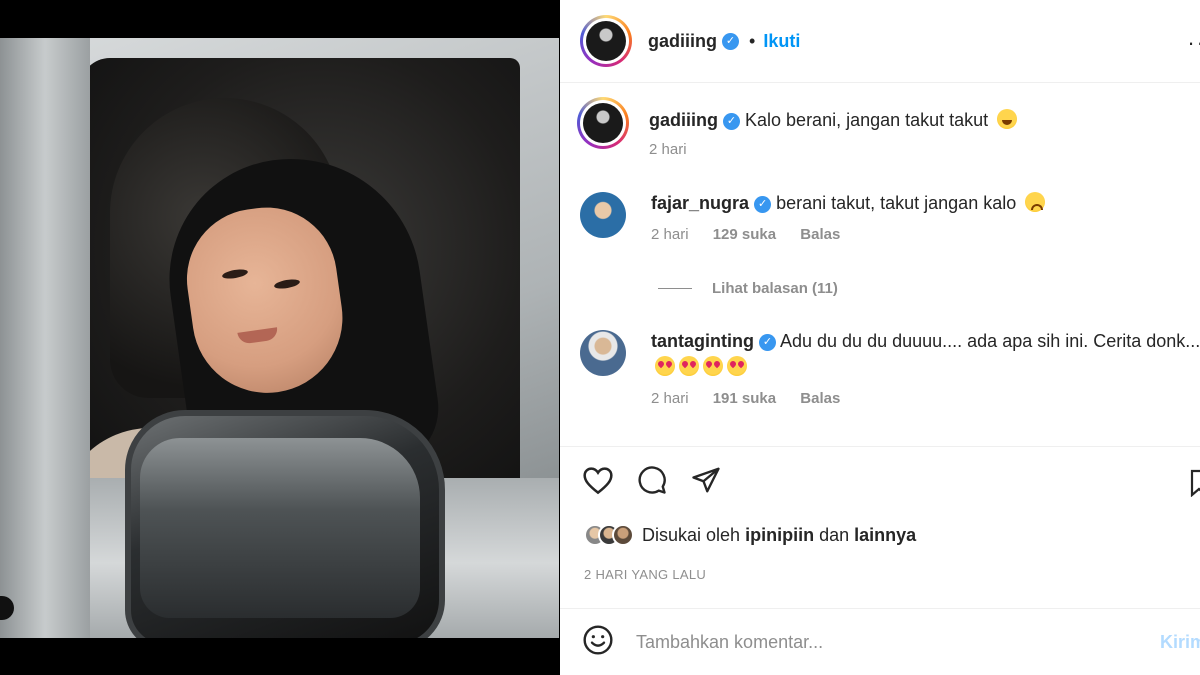 Image resolution: width=1200 pixels, height=675 pixels. What do you see at coordinates (779, 535) in the screenshot?
I see `liker-username: ipinipiin` at bounding box center [779, 535].